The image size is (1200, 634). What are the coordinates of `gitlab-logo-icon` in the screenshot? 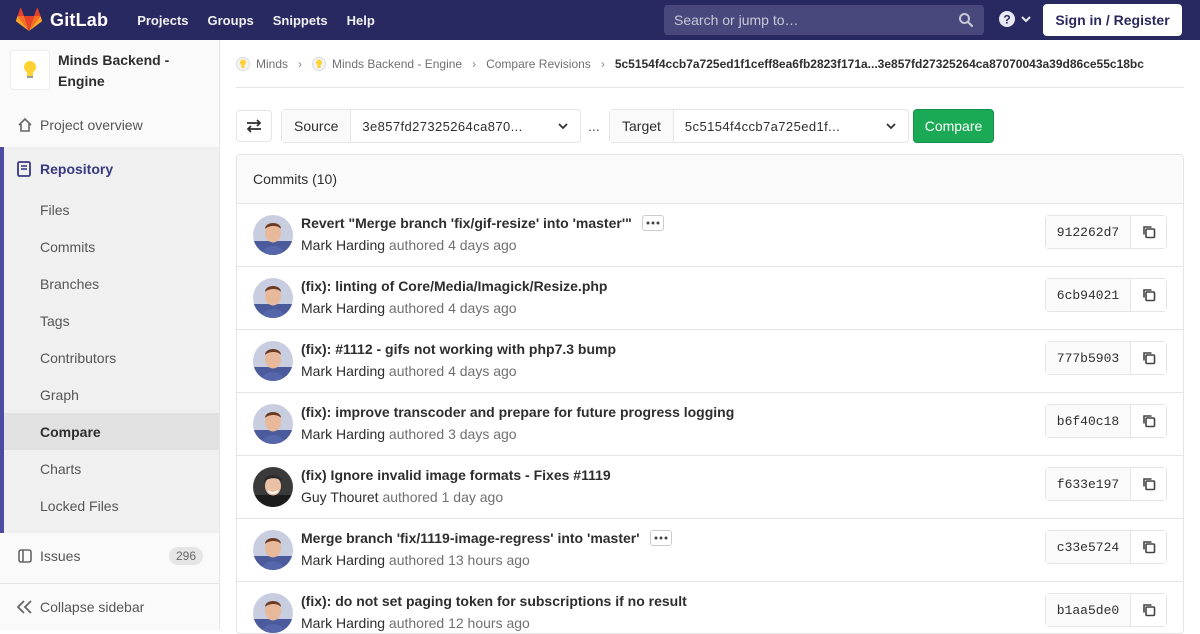 It's located at (29, 19).